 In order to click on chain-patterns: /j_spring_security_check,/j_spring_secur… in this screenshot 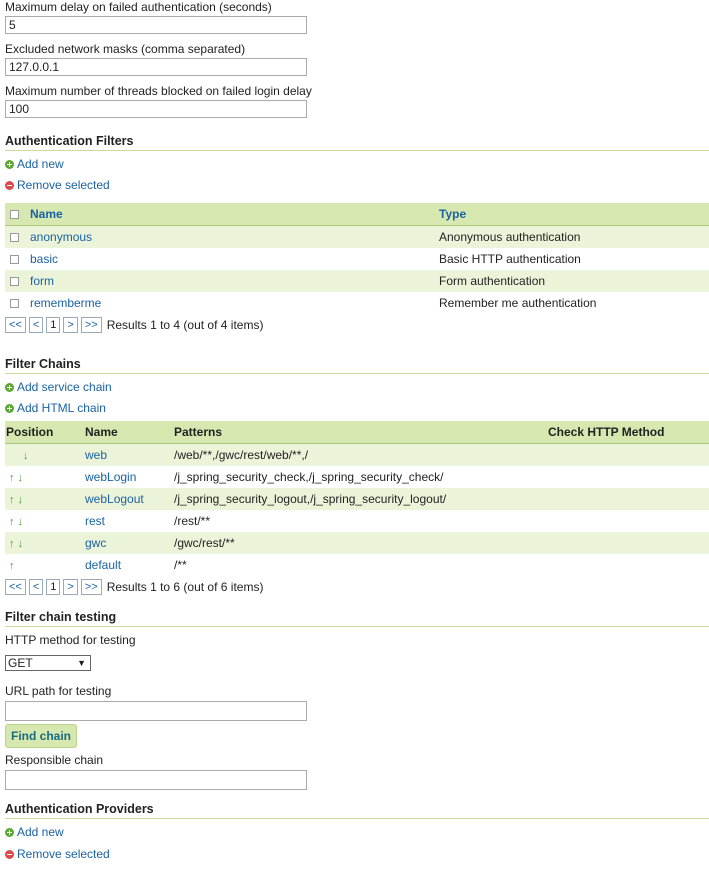, I will do `click(309, 477)`.